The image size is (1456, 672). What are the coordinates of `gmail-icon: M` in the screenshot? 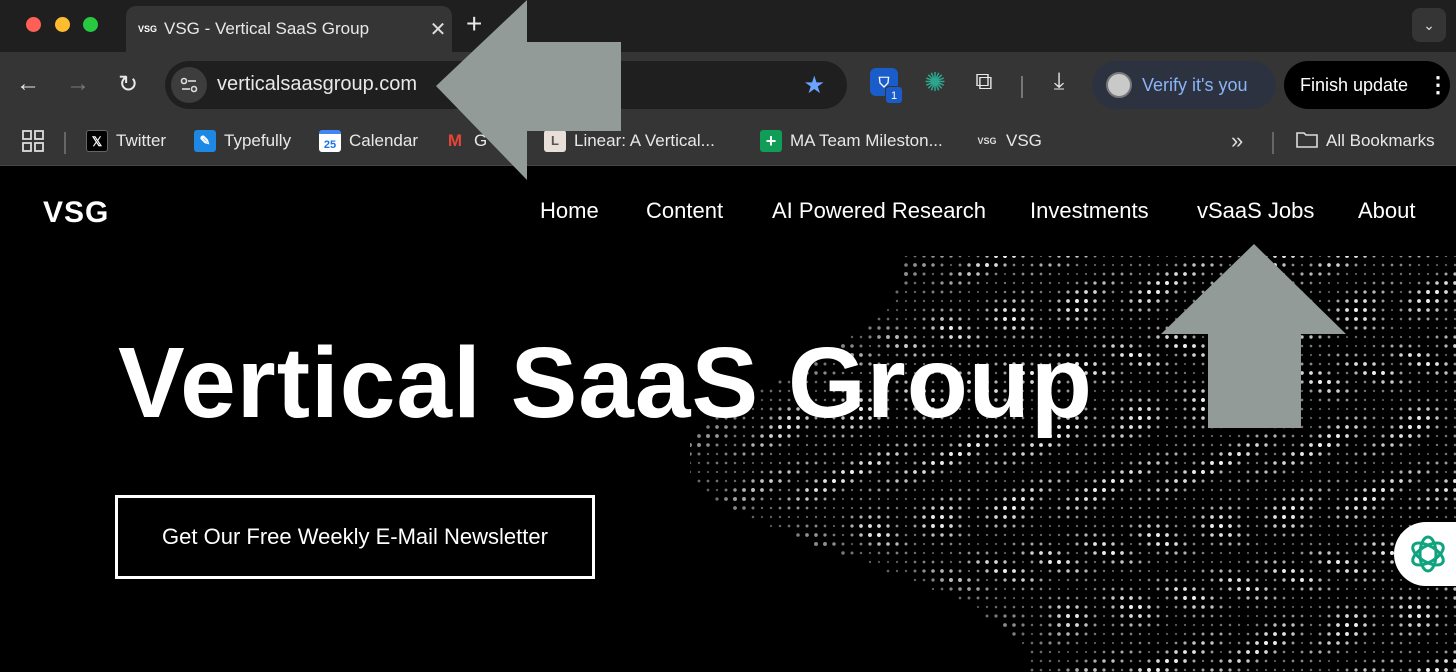 It's located at (455, 140).